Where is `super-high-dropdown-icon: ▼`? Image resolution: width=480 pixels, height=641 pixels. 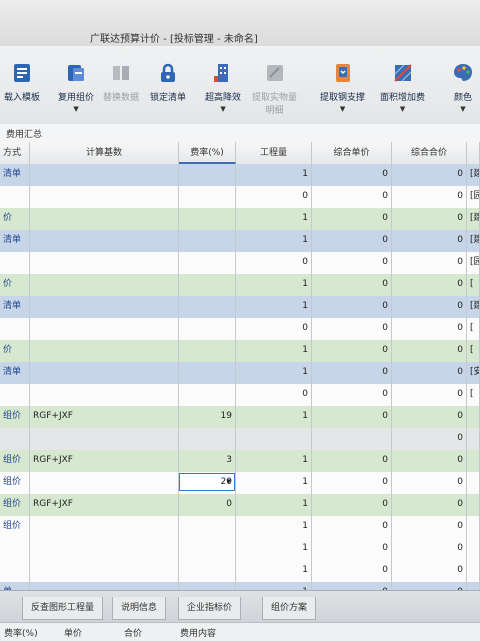 super-high-dropdown-icon: ▼ is located at coordinates (222, 109).